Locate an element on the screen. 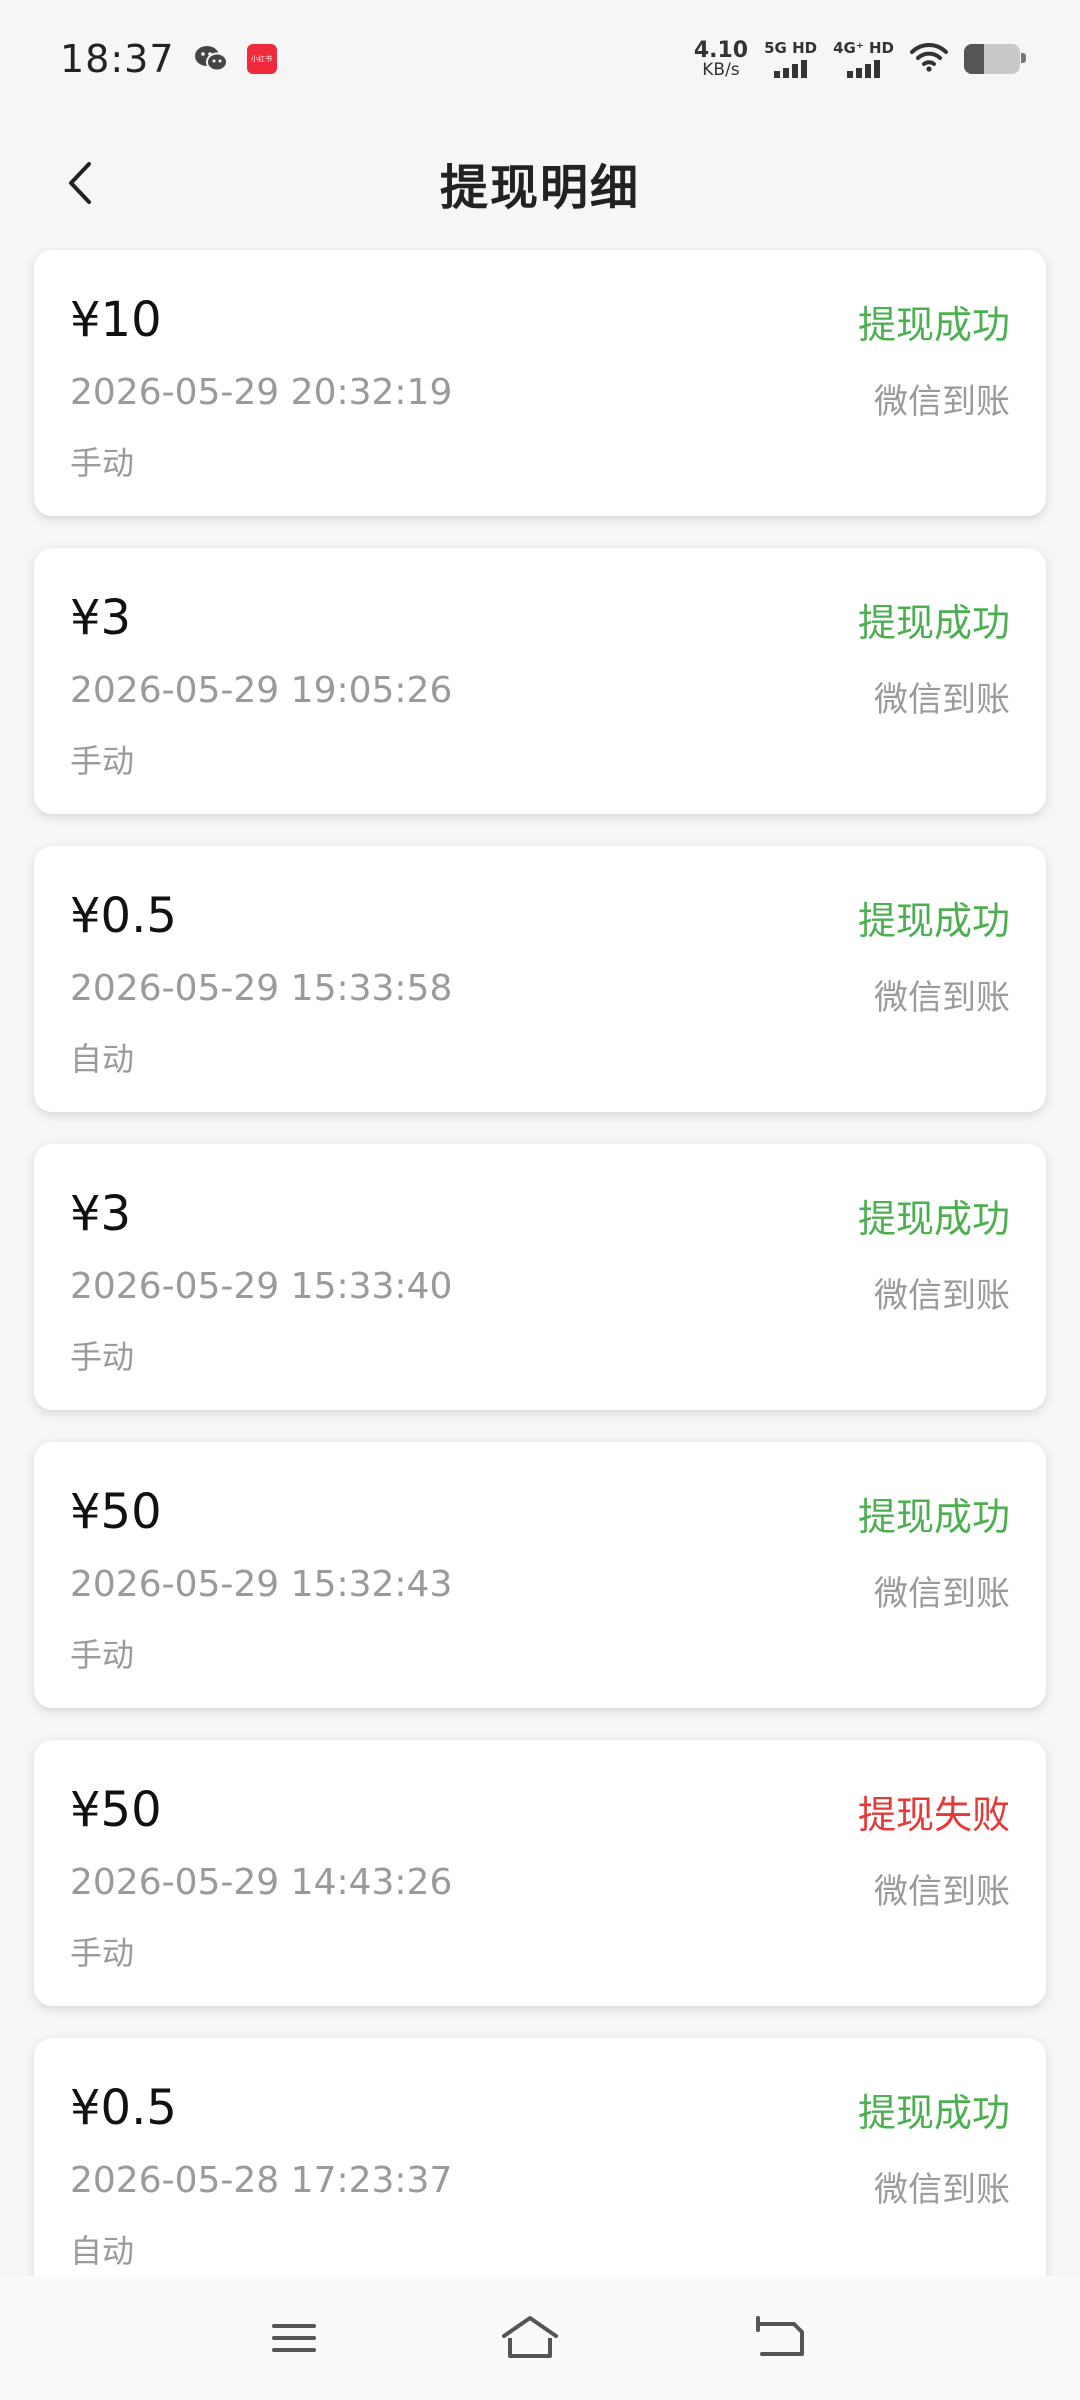  menu-icon is located at coordinates (294, 2338).